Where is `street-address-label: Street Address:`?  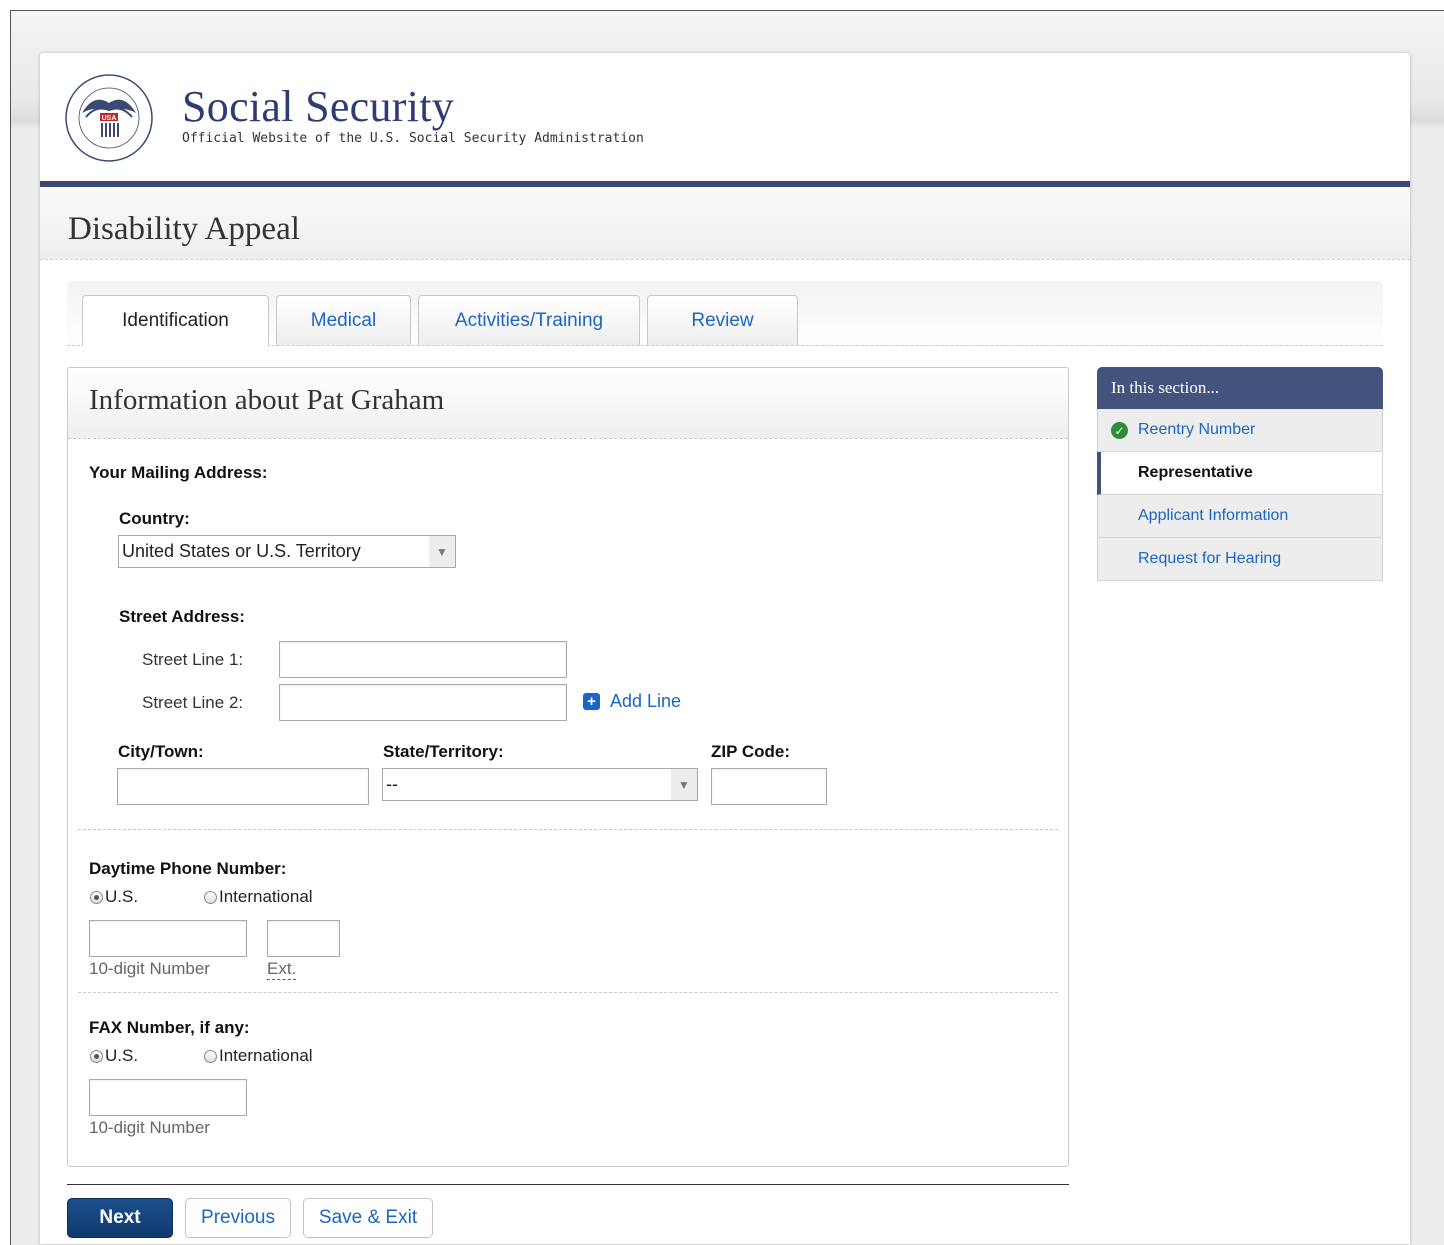 street-address-label: Street Address: is located at coordinates (182, 616).